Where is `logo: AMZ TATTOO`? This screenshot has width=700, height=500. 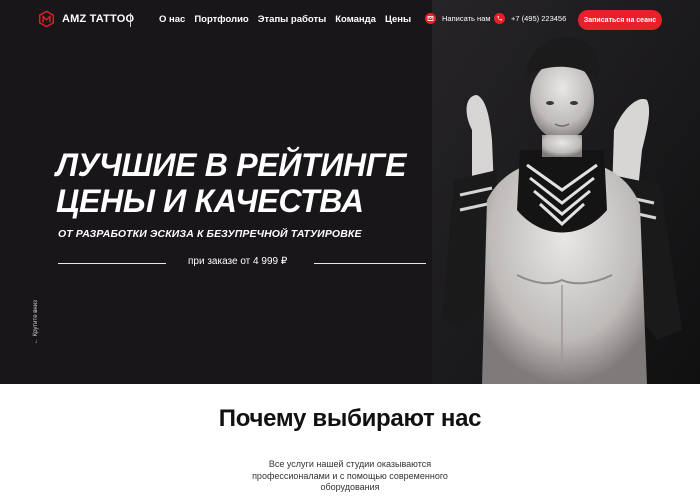 logo: AMZ TATTOO is located at coordinates (86, 19).